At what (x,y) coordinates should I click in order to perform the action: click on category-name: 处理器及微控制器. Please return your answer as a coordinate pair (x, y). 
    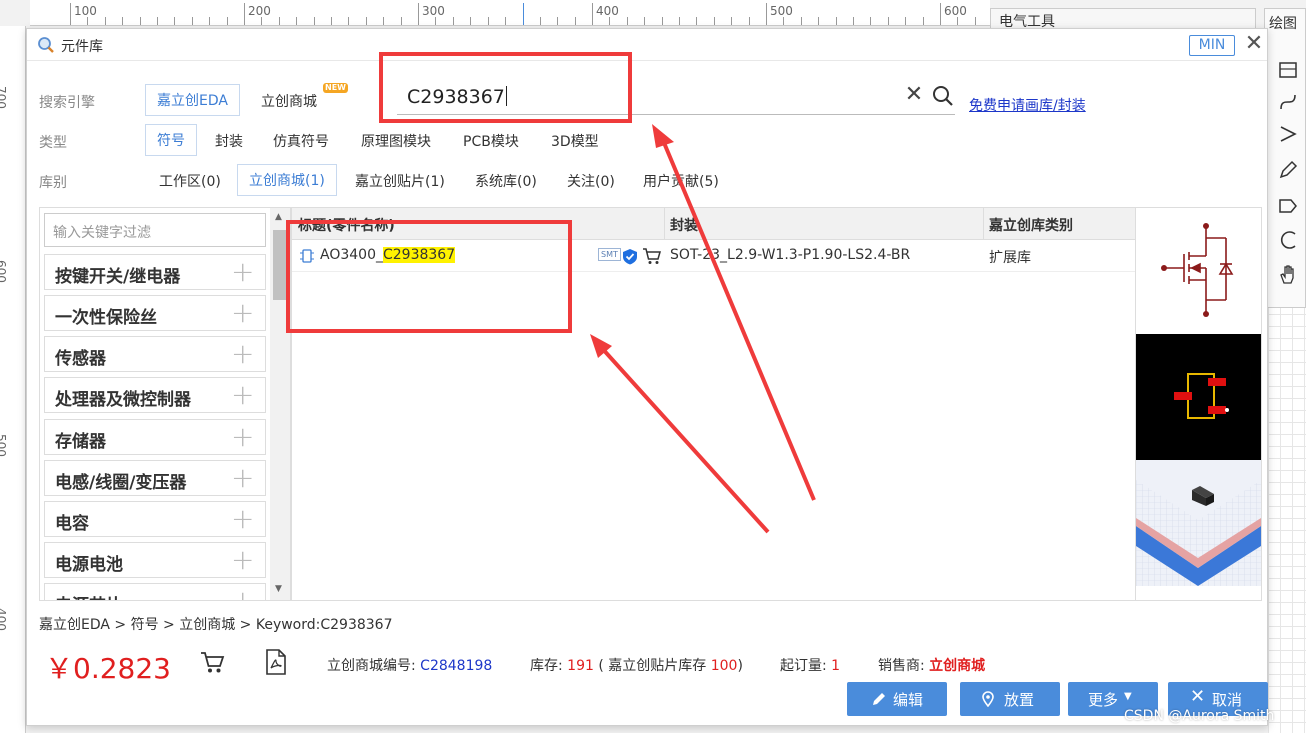
    Looking at the image, I should click on (123, 400).